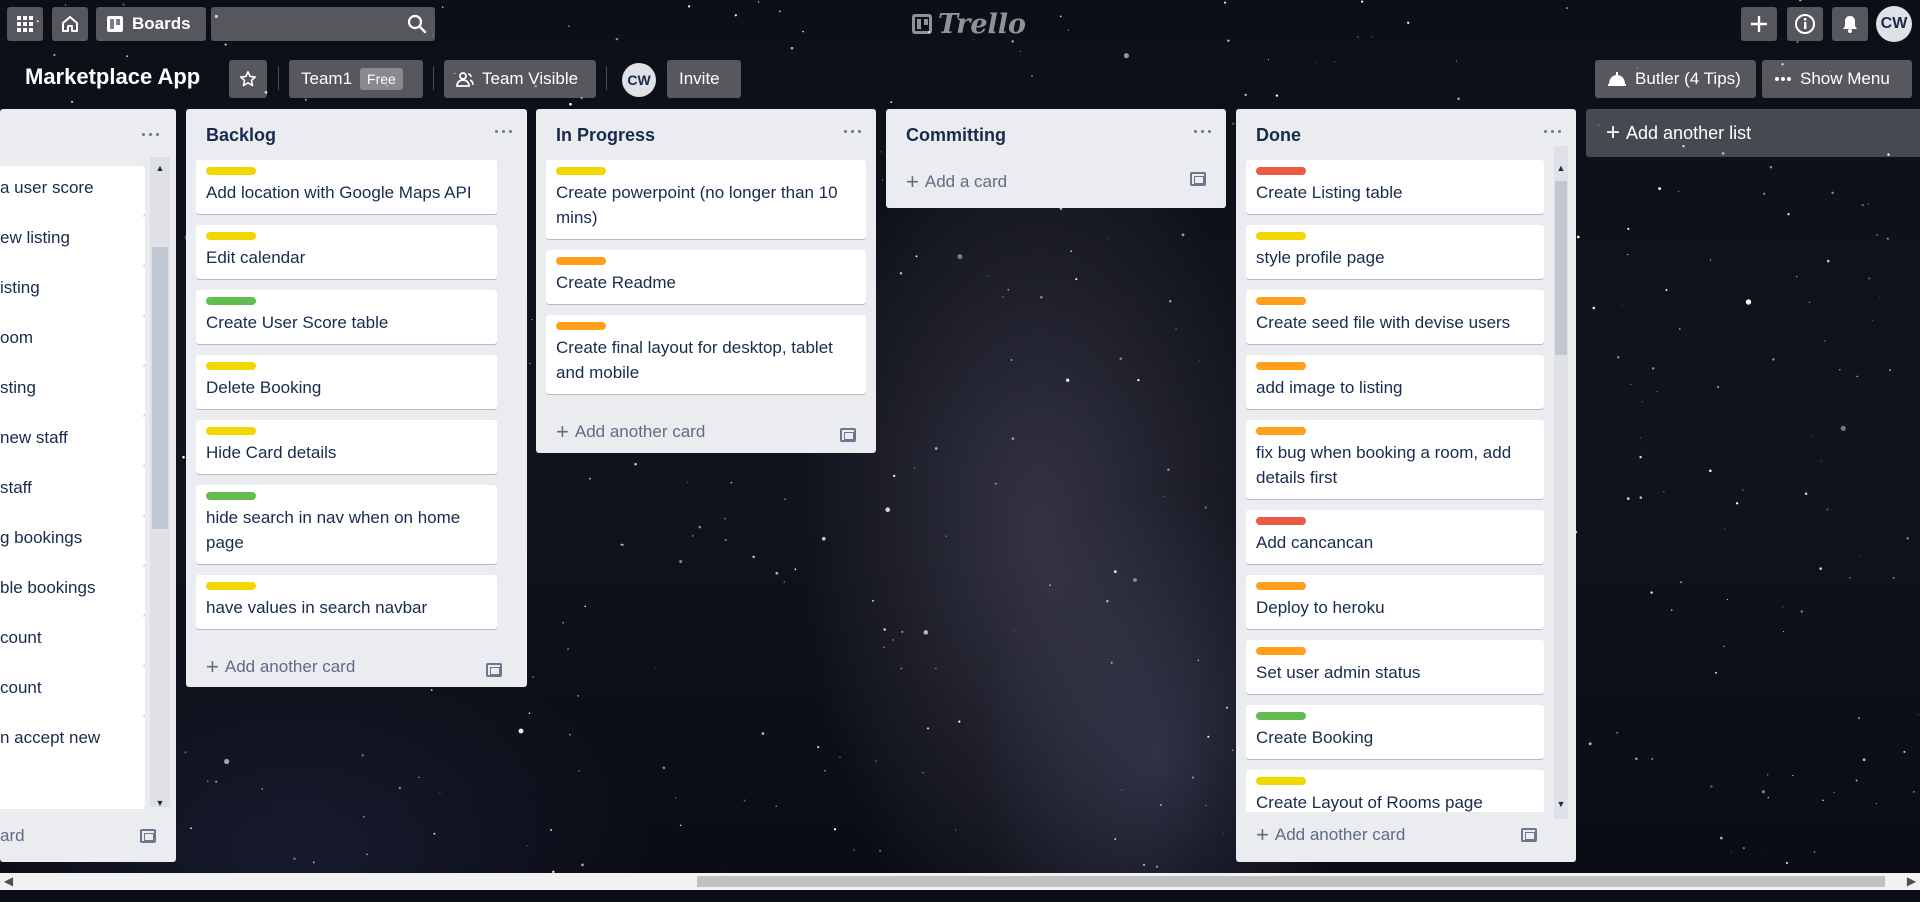 This screenshot has width=1920, height=902. I want to click on butler-button: Butler (4 Tips), so click(1675, 79).